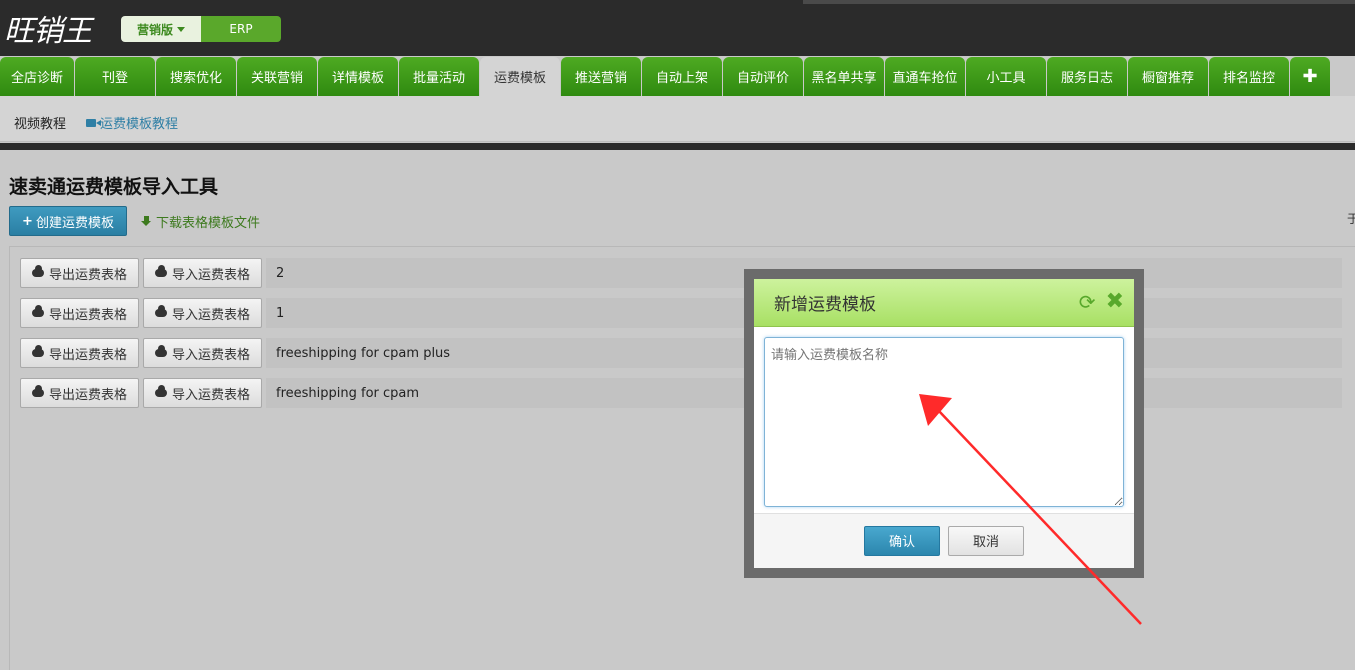 The width and height of the screenshot is (1355, 670). Describe the element at coordinates (1101, 302) in the screenshot. I see `dialog-header-icons: ⟳ ✖` at that location.